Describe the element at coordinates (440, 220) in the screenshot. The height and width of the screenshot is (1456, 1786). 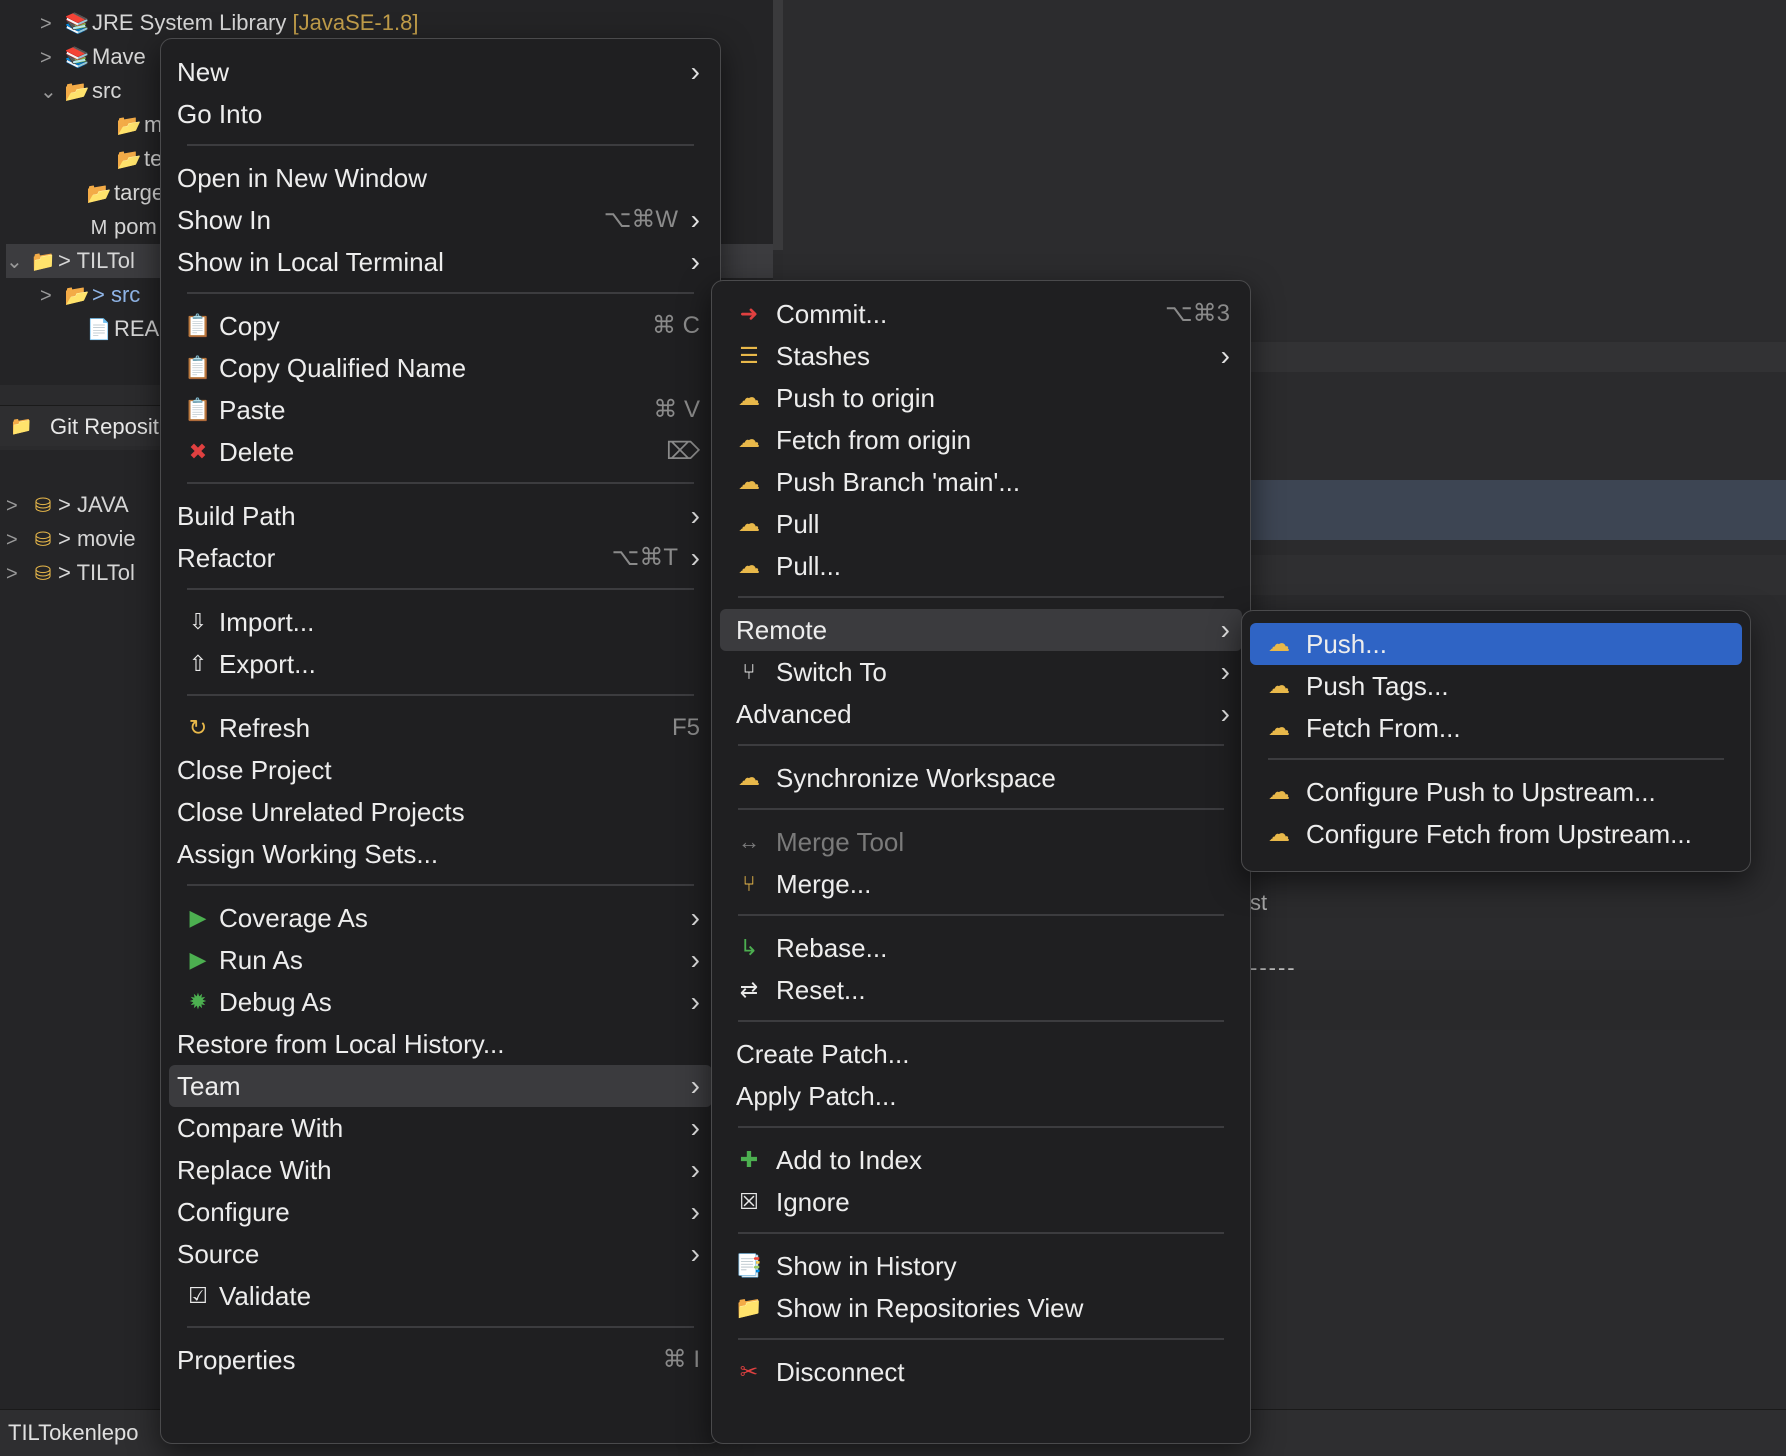
I see `menu-item-show-in: Show In ⌥⌘W ›` at that location.